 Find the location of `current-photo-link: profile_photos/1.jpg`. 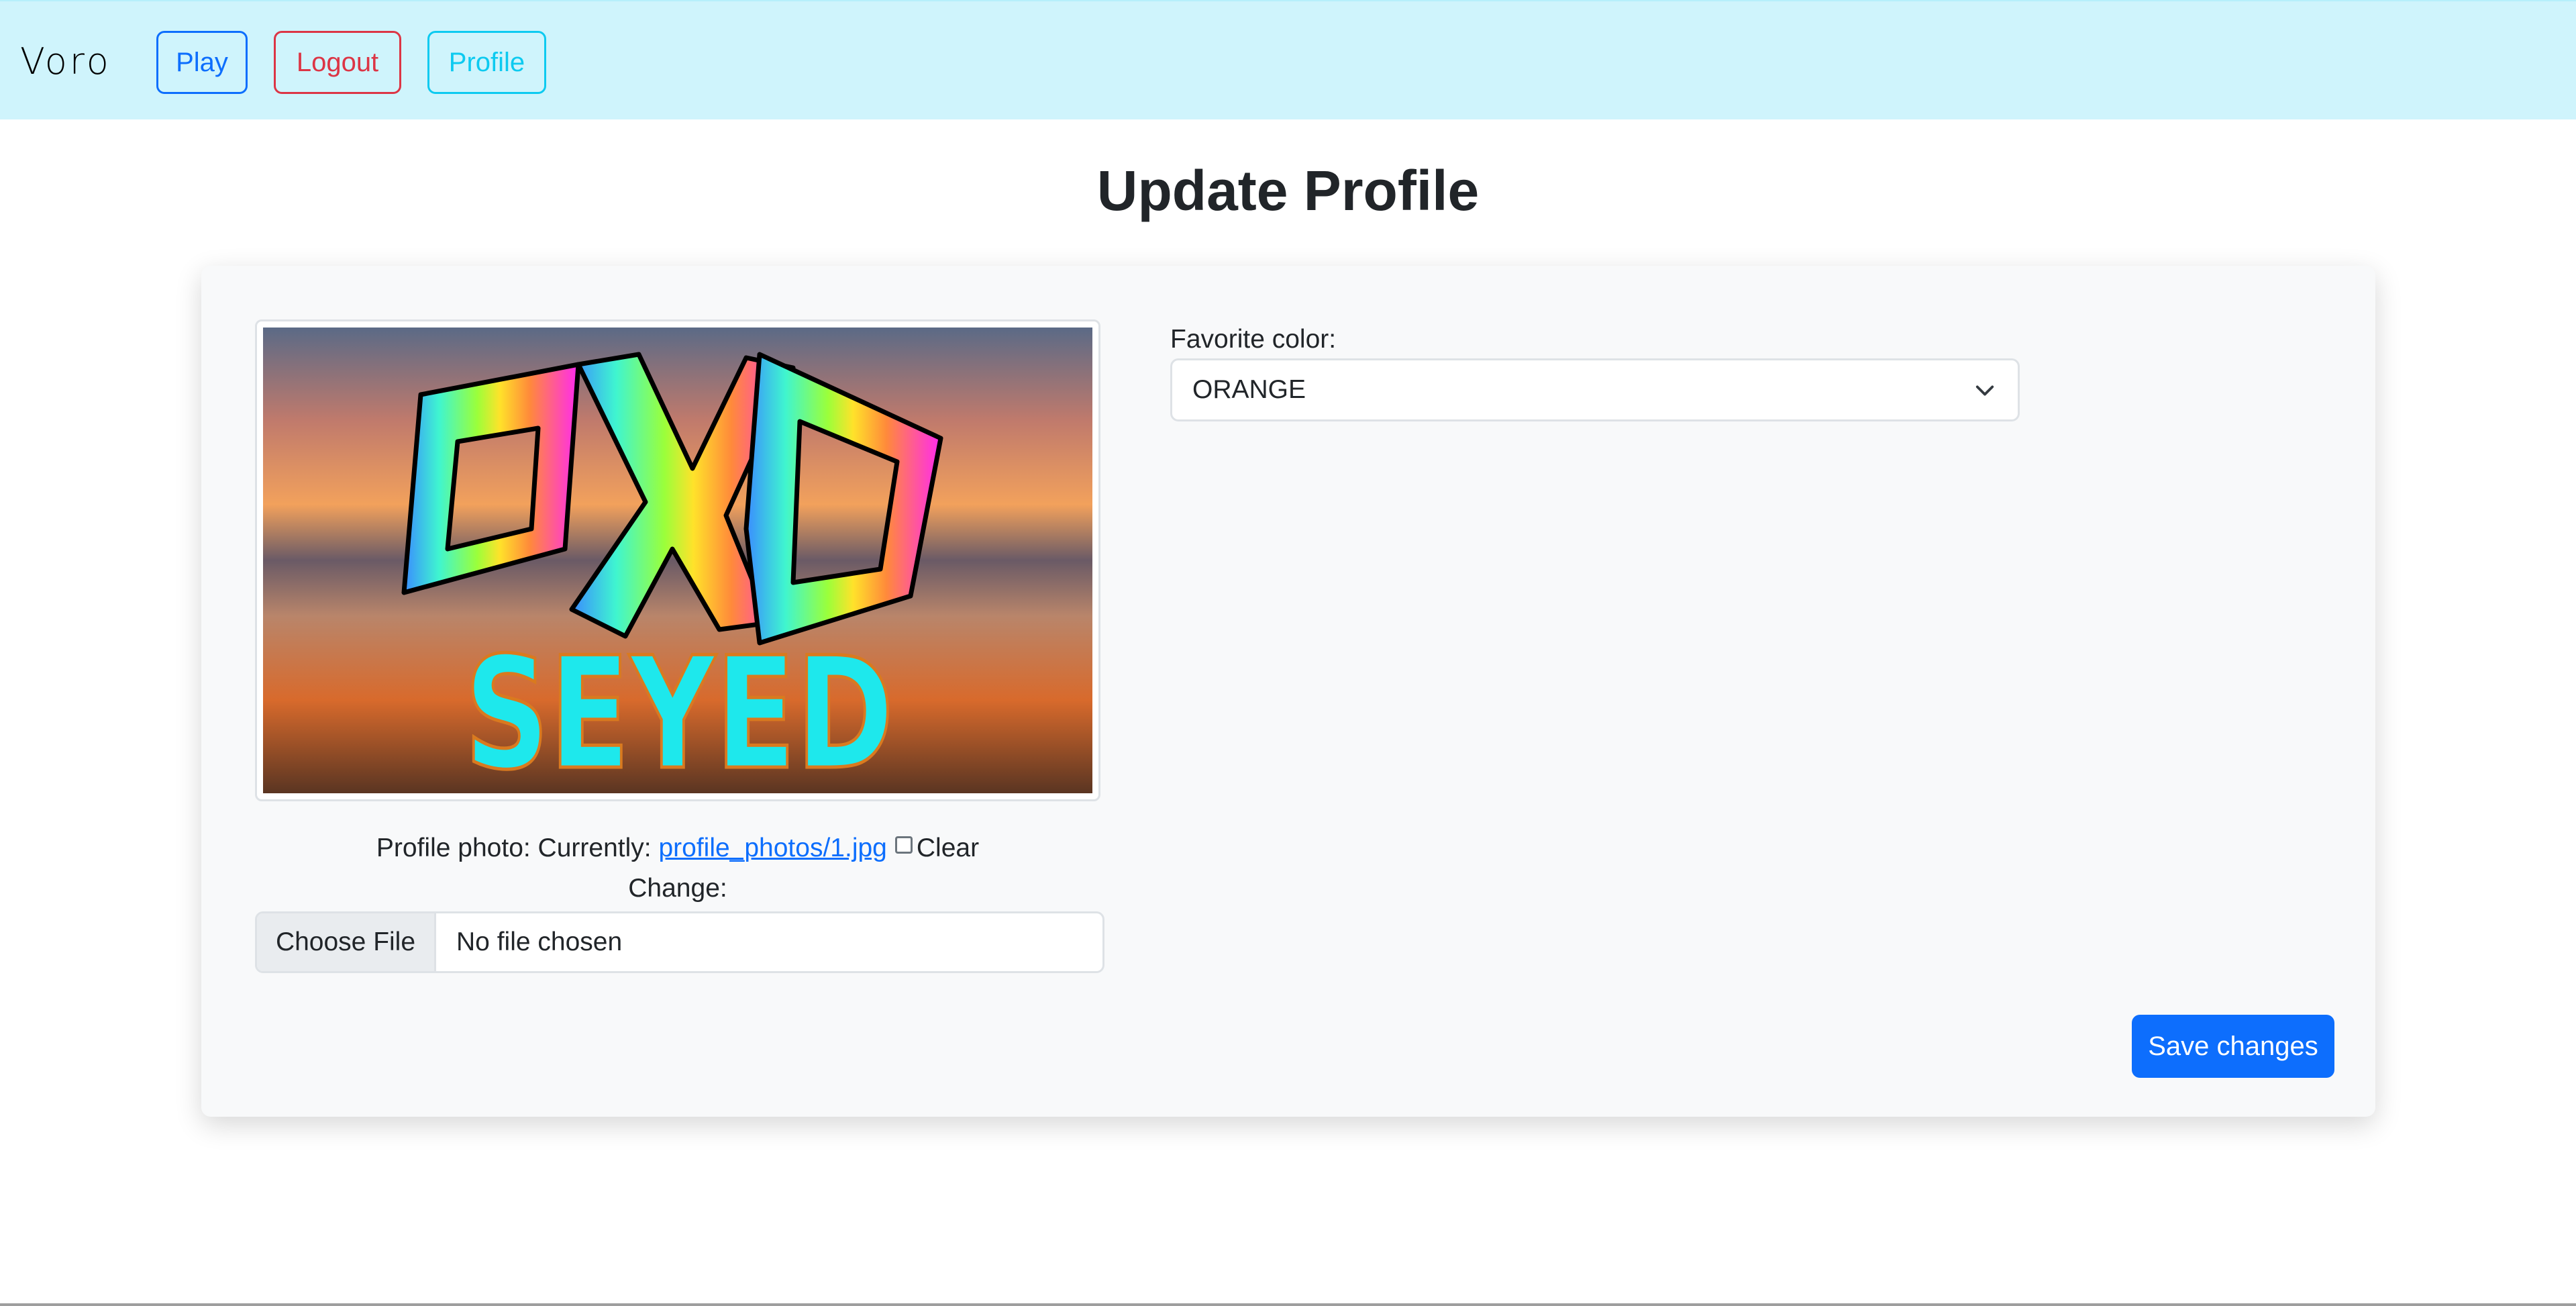

current-photo-link: profile_photos/1.jpg is located at coordinates (772, 848).